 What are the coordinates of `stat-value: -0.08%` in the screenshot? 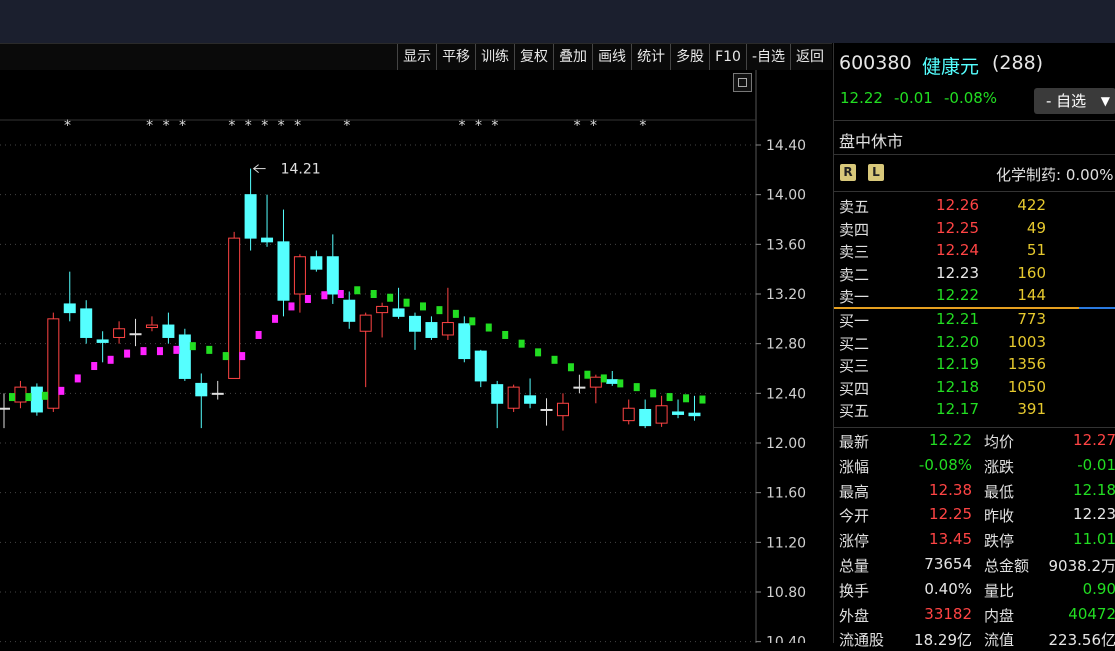 It's located at (945, 464).